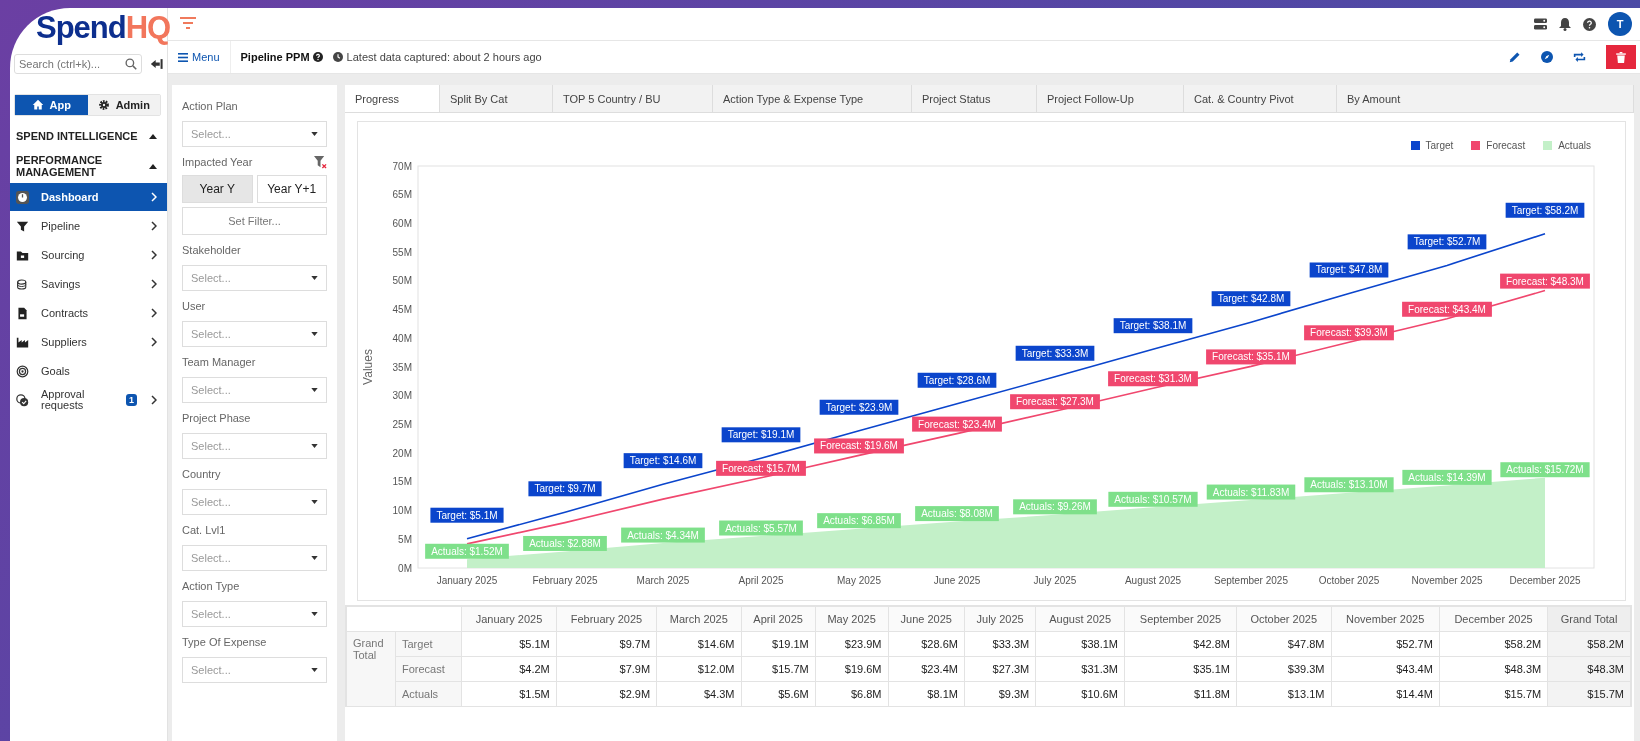  Describe the element at coordinates (1055, 507) in the screenshot. I see `data-label: Actuals: $9.26M` at that location.